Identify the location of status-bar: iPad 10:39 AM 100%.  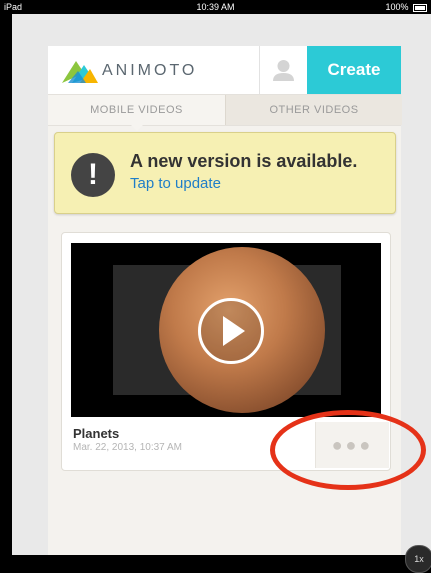
(215, 7).